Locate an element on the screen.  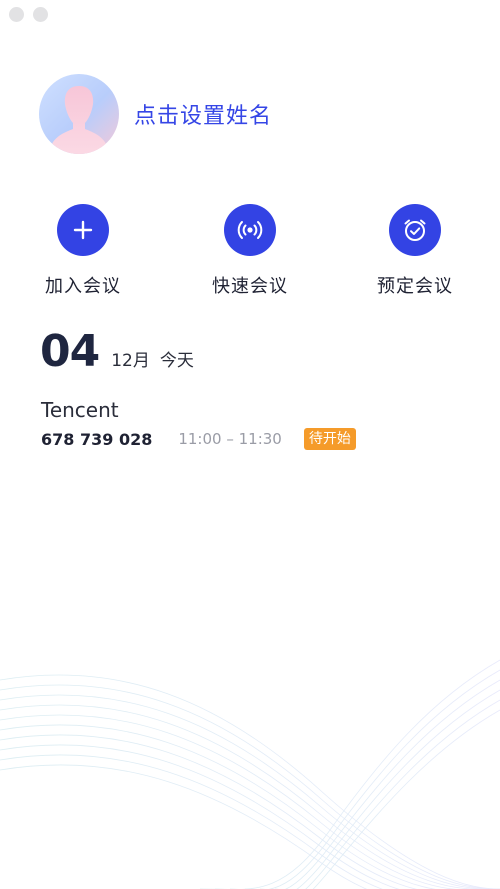
meeting-meta: 678 739 028 11:00 – 11:30 待开始 is located at coordinates (251, 439).